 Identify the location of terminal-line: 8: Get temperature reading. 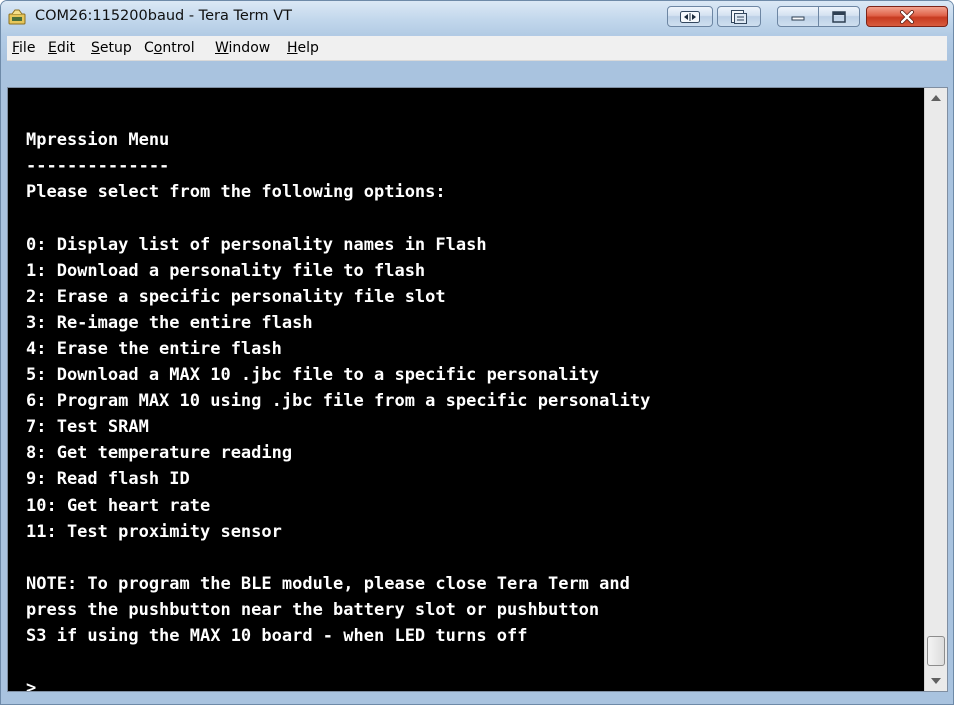
(159, 453).